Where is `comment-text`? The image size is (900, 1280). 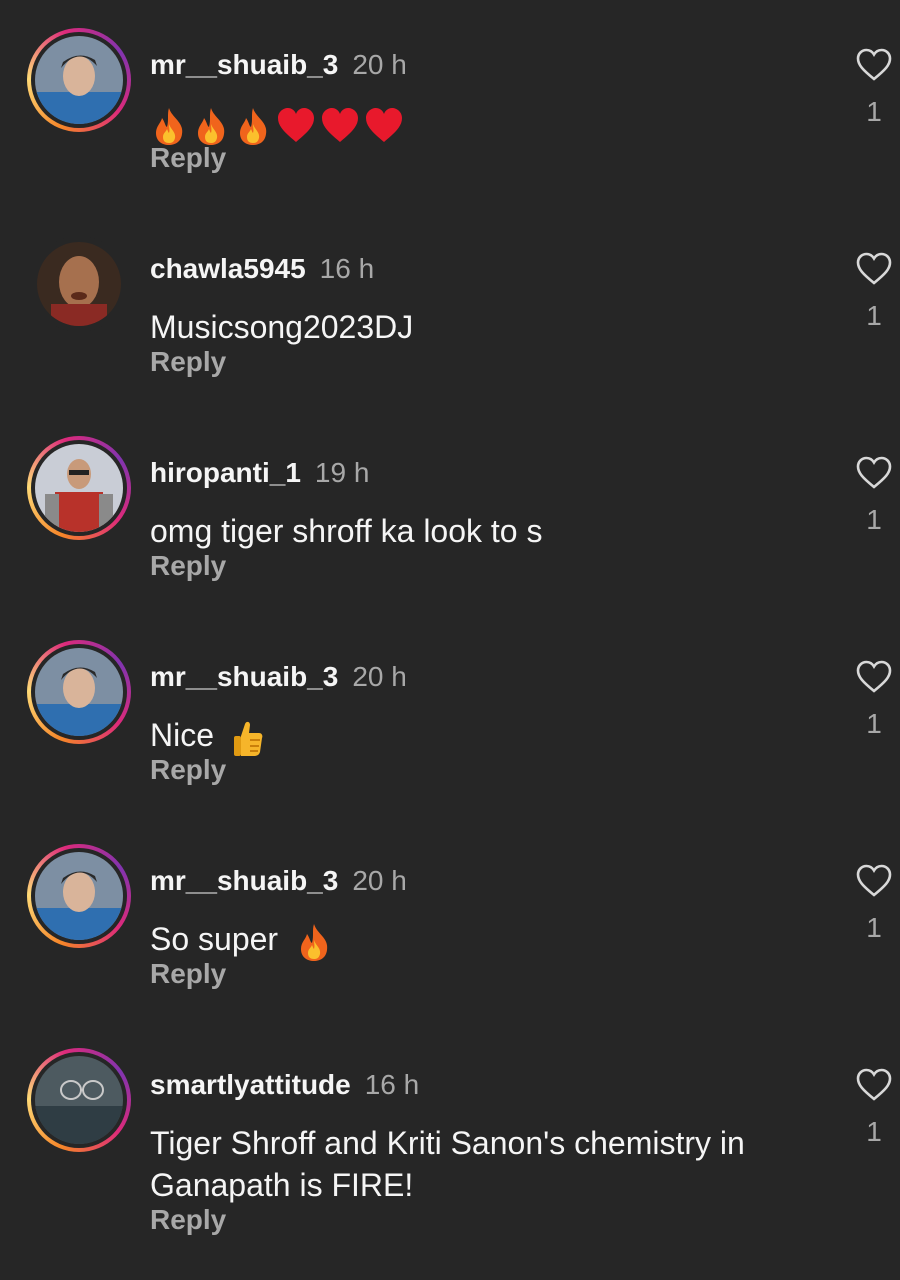
comment-text is located at coordinates (490, 124).